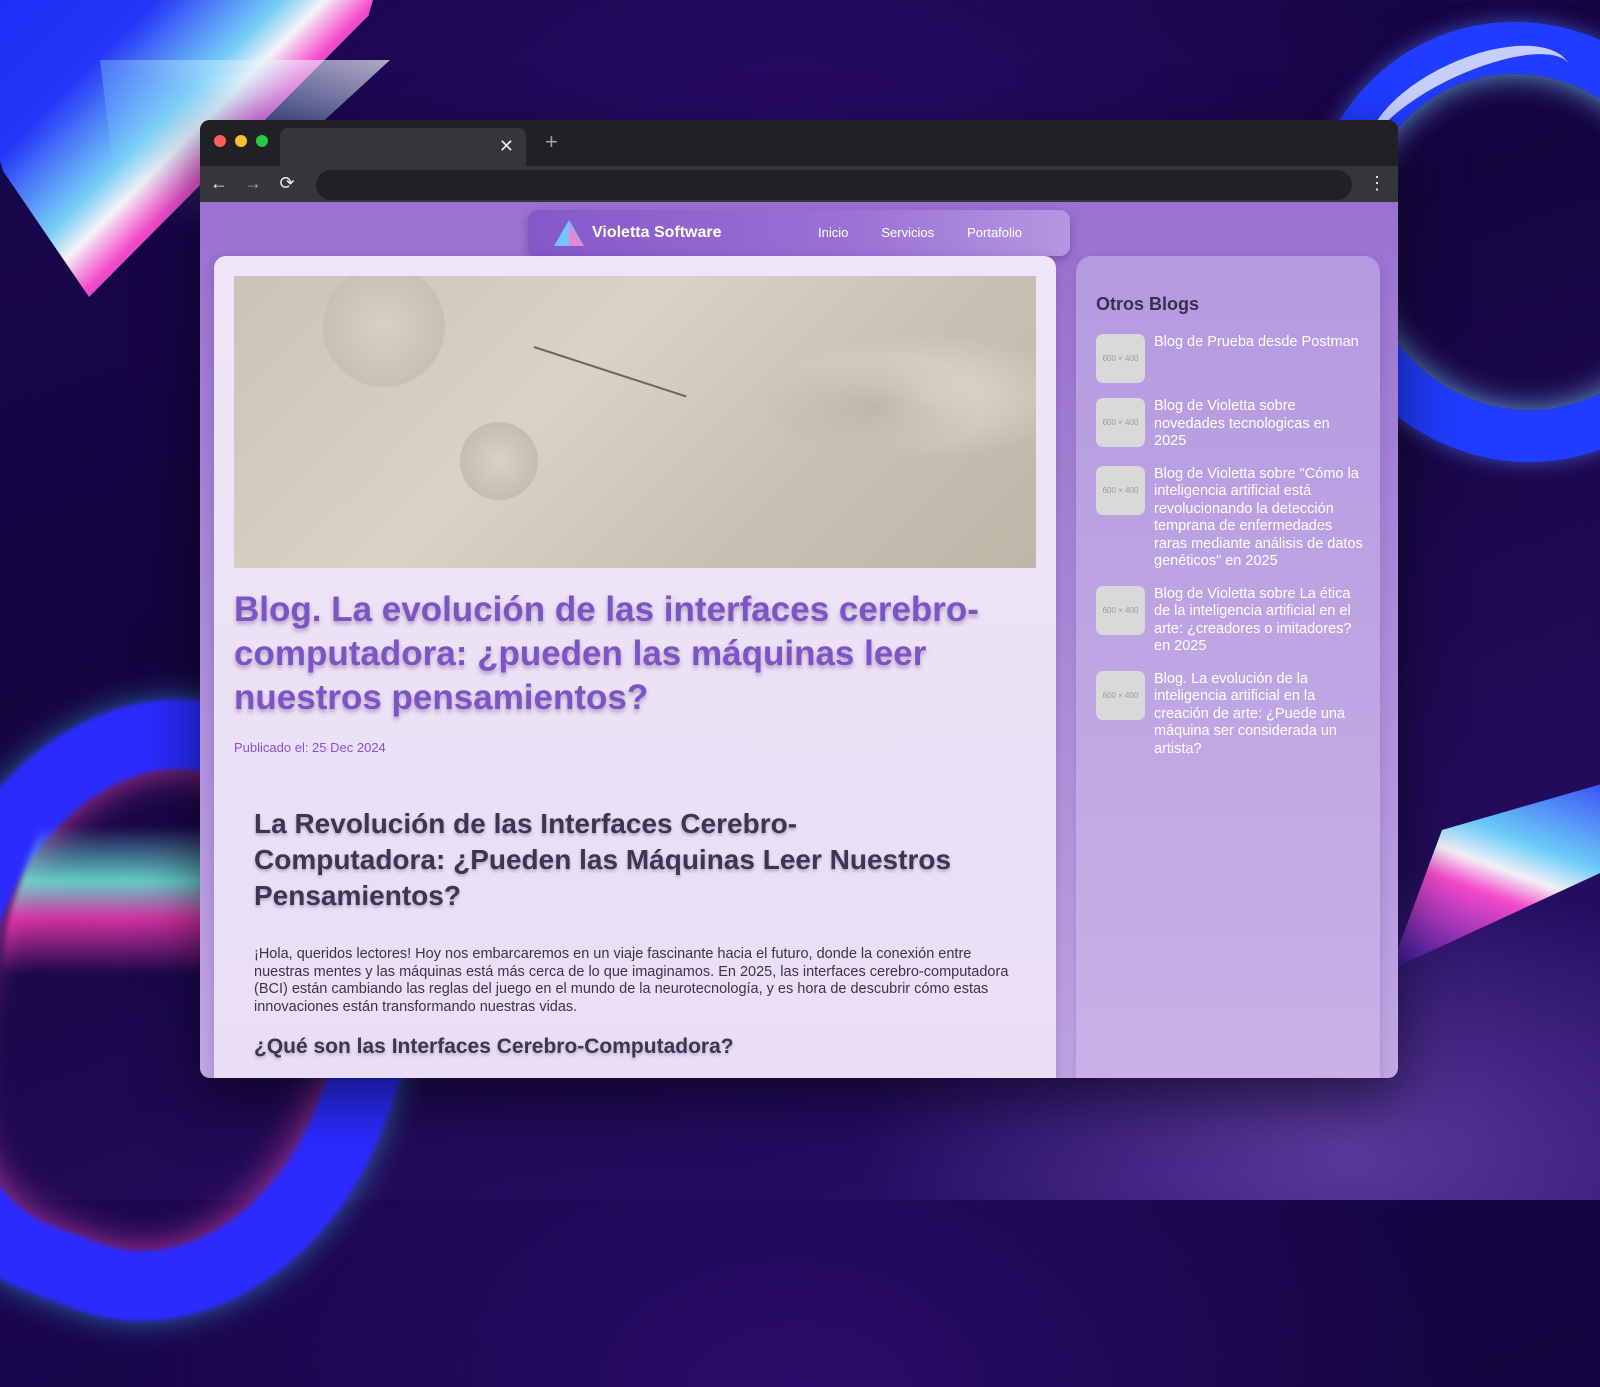 The image size is (1600, 1387). What do you see at coordinates (253, 183) in the screenshot?
I see `forward-arrow-icon: →` at bounding box center [253, 183].